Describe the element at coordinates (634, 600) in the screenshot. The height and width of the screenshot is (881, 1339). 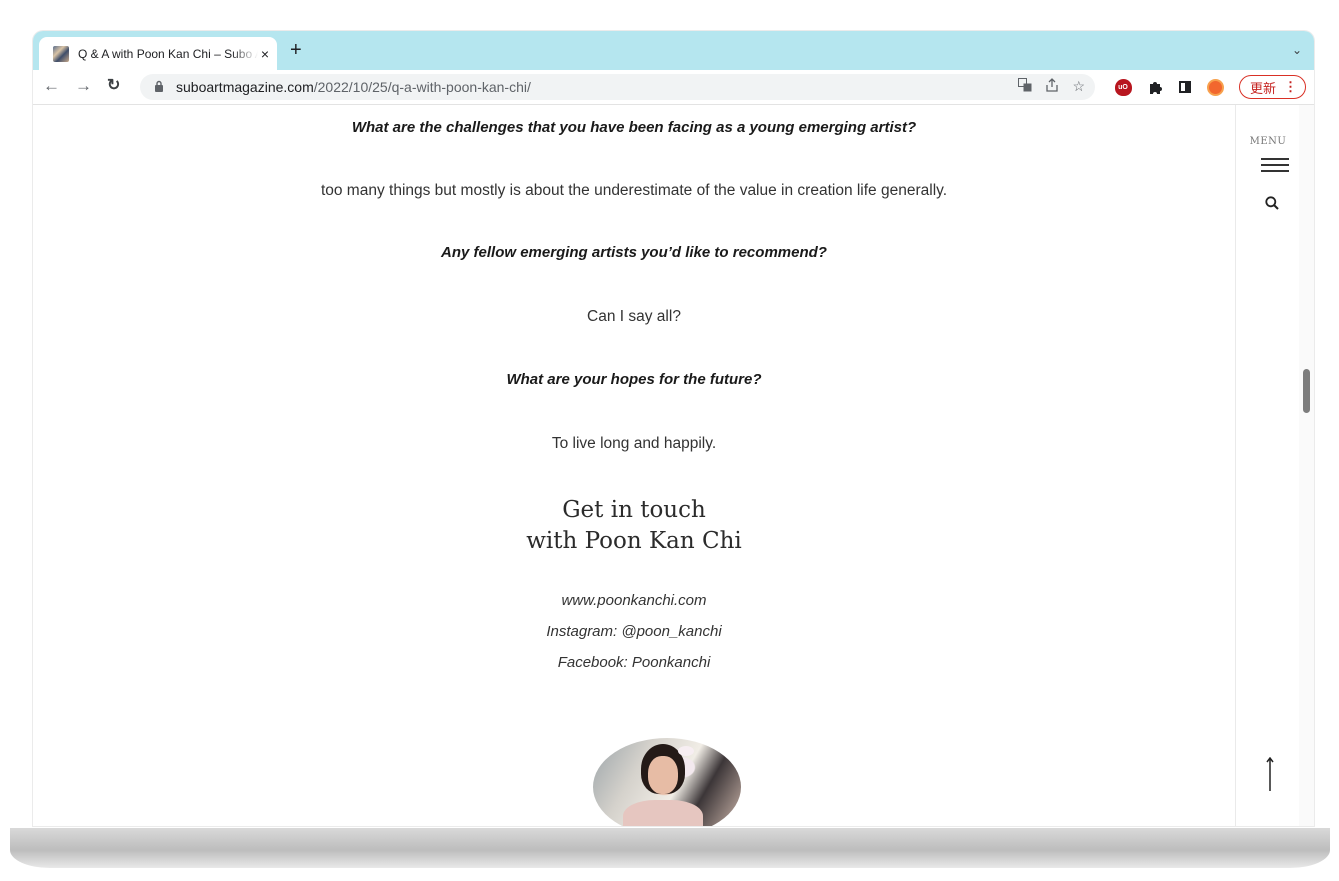
I see `website-link: www.poonkanchi.com` at that location.